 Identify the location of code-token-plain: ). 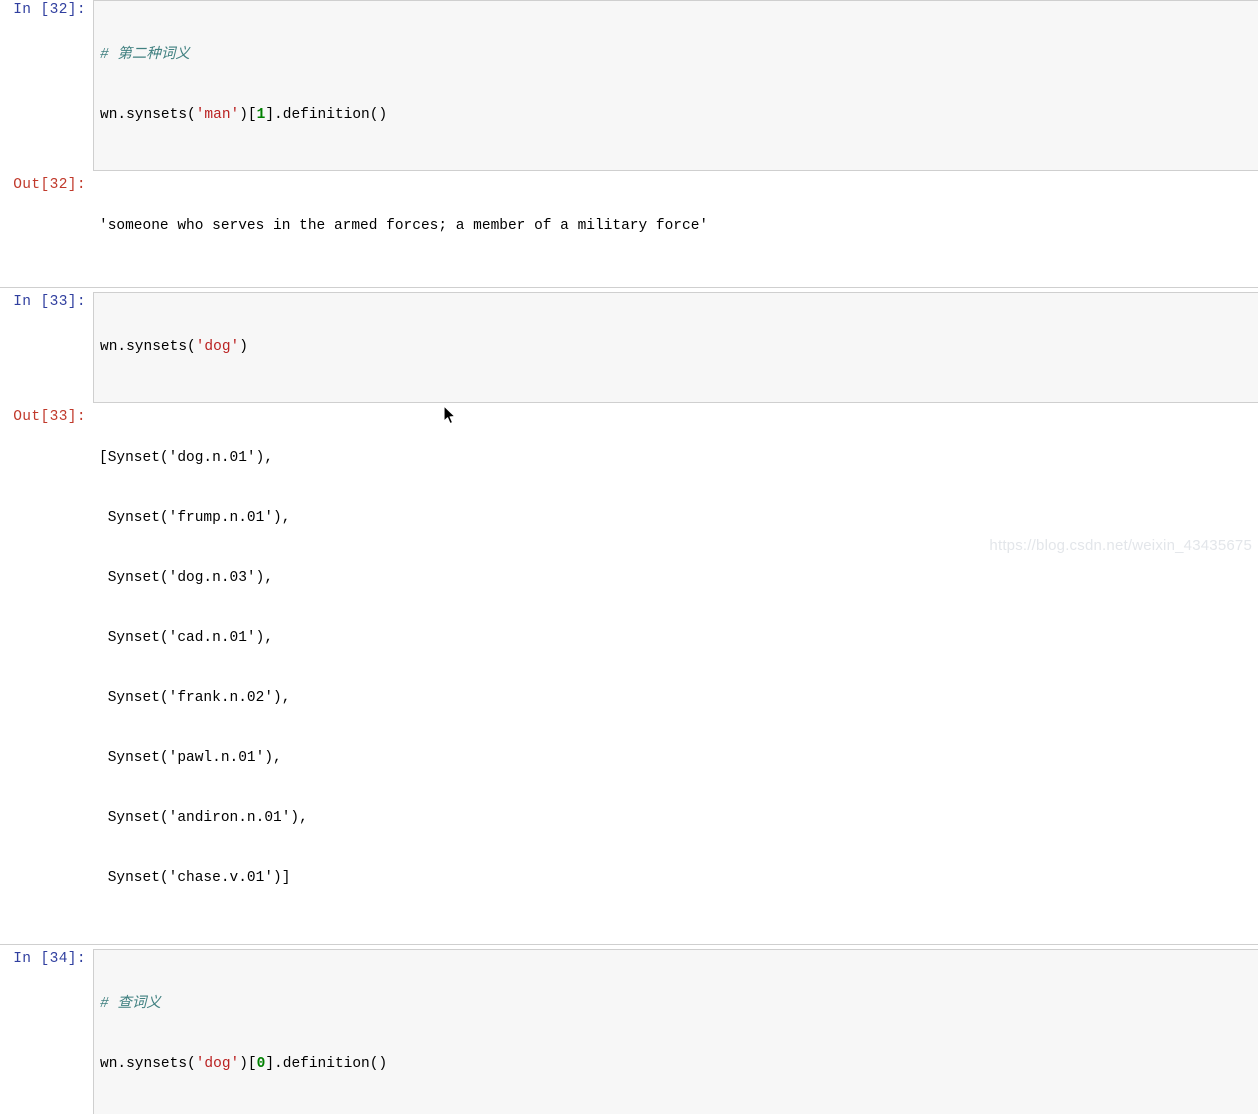
(243, 347).